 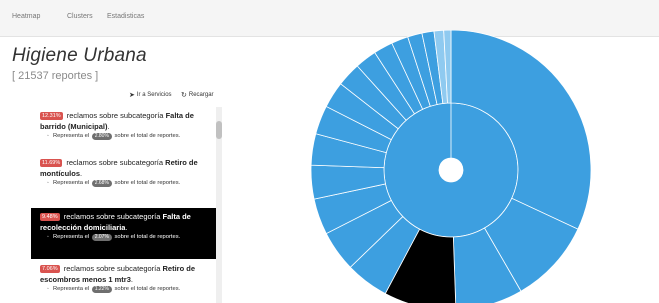 I want to click on refresh-icon: ↻, so click(x=184, y=95).